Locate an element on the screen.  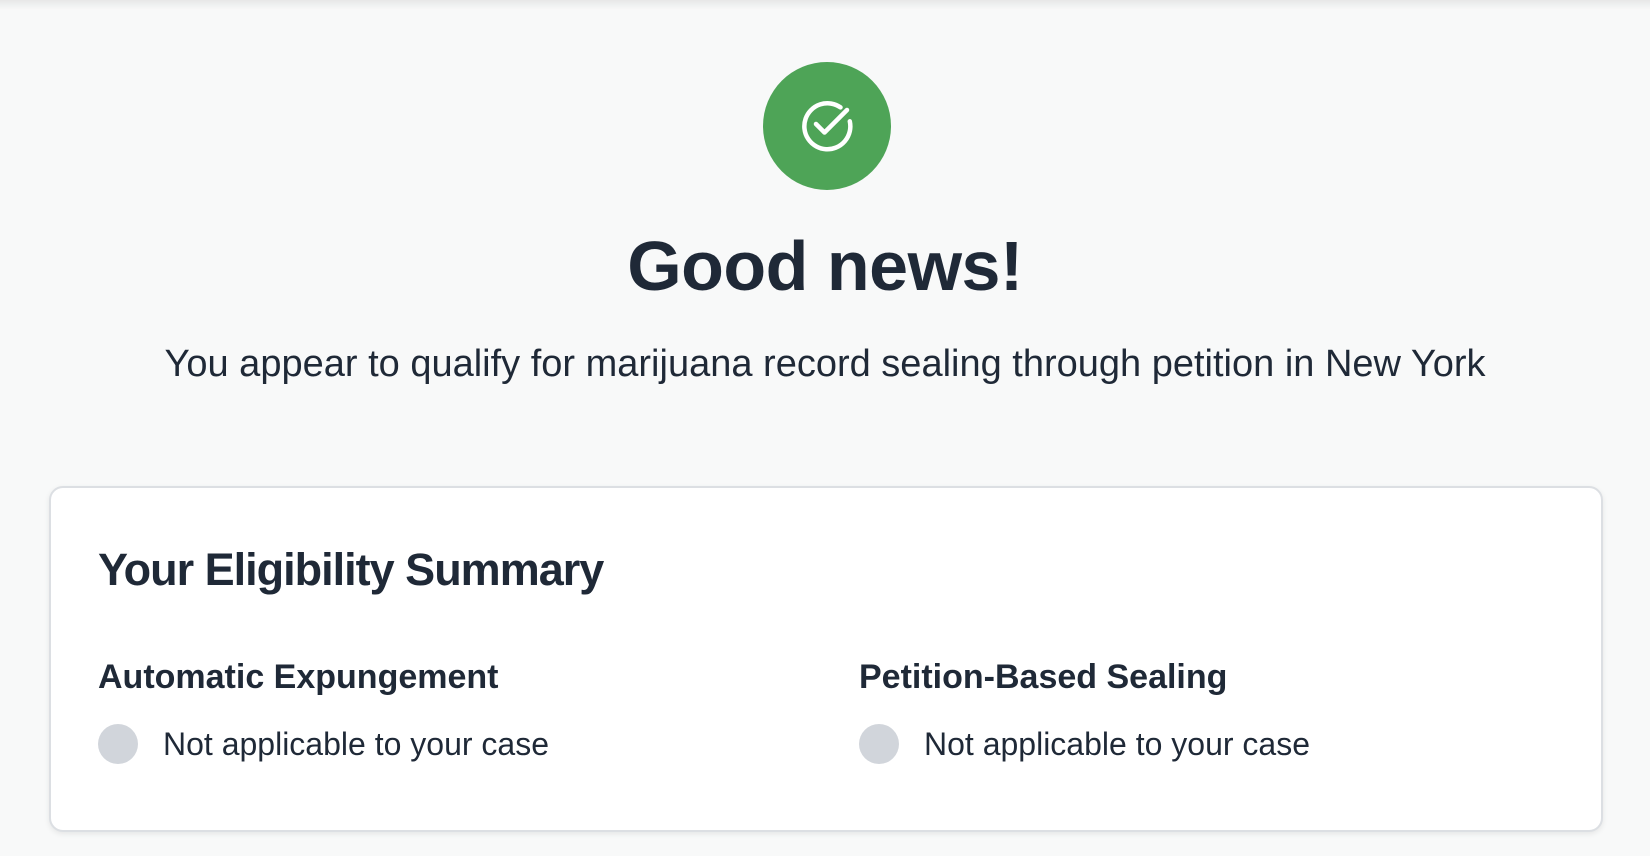
summary-title: Your Eligibility Summary is located at coordinates (351, 569).